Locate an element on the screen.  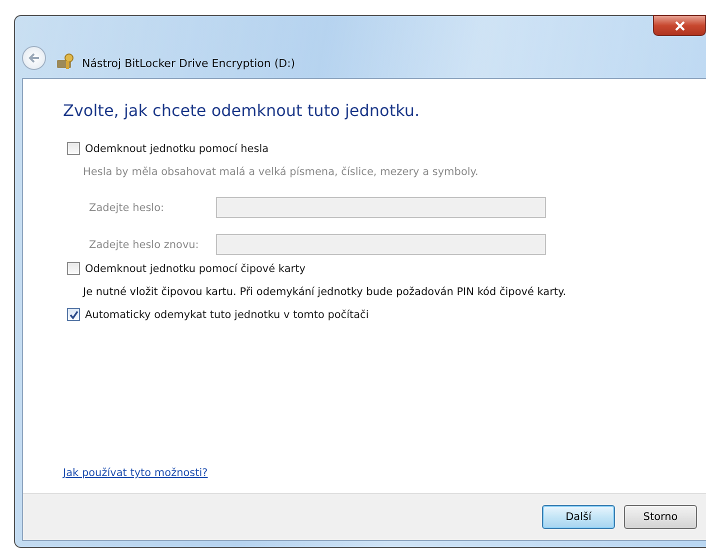
close-icon is located at coordinates (680, 25).